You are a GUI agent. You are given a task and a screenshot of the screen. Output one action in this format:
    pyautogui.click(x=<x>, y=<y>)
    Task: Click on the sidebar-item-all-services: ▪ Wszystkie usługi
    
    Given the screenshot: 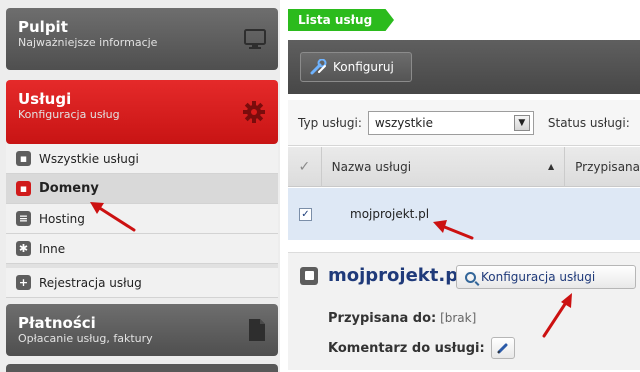 What is the action you would take?
    pyautogui.click(x=142, y=159)
    